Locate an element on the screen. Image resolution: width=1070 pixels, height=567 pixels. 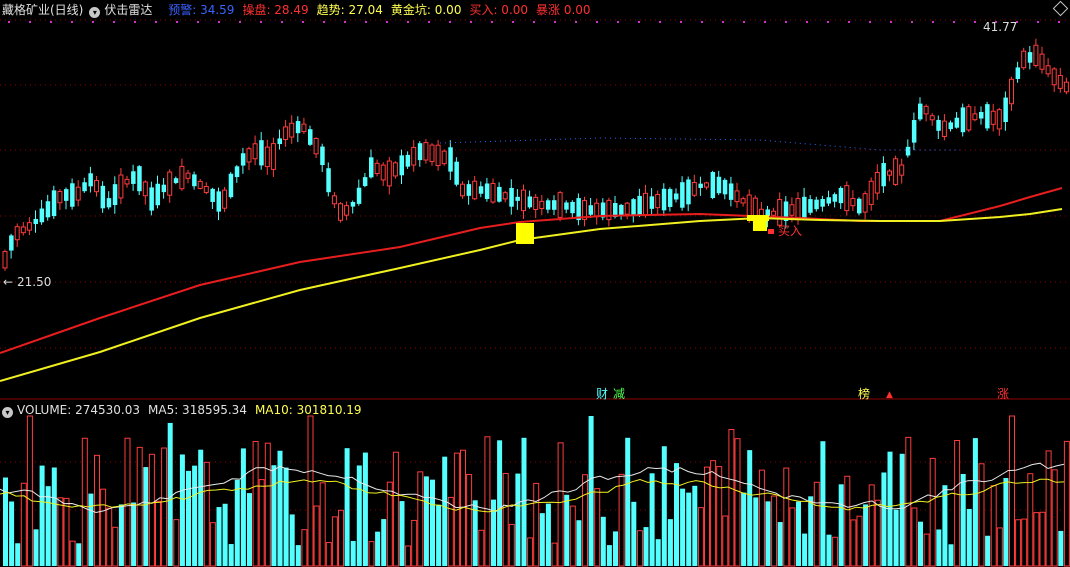
high-price-label: 41.77 is located at coordinates (1000, 27).